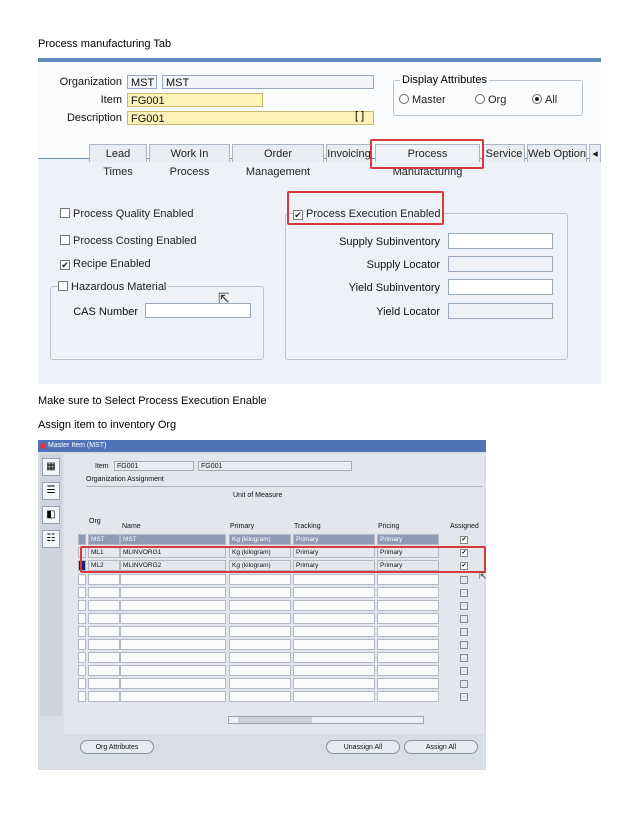 This screenshot has height=826, width=638. What do you see at coordinates (113, 287) in the screenshot?
I see `hazardous-material-checkbox: Hazardous Material` at bounding box center [113, 287].